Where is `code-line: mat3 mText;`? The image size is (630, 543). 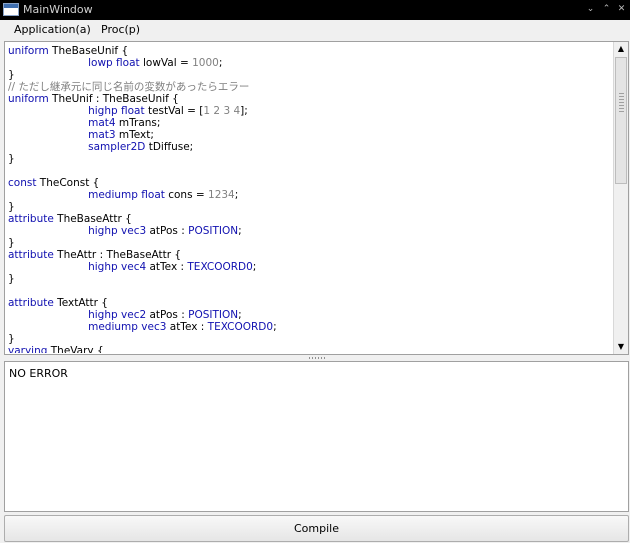 code-line: mat3 mText; is located at coordinates (309, 135).